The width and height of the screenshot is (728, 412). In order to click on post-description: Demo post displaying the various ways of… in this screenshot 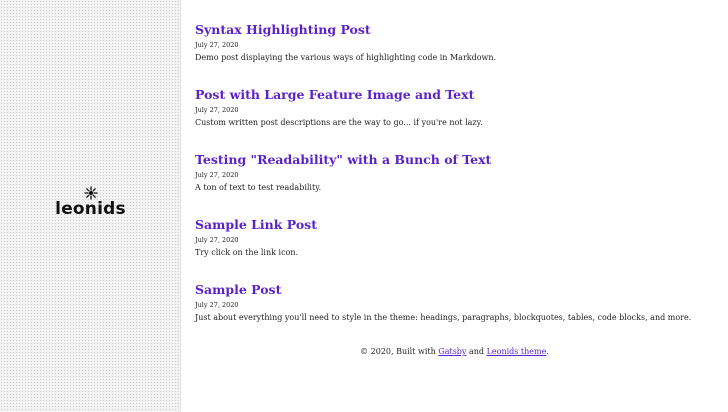, I will do `click(346, 57)`.